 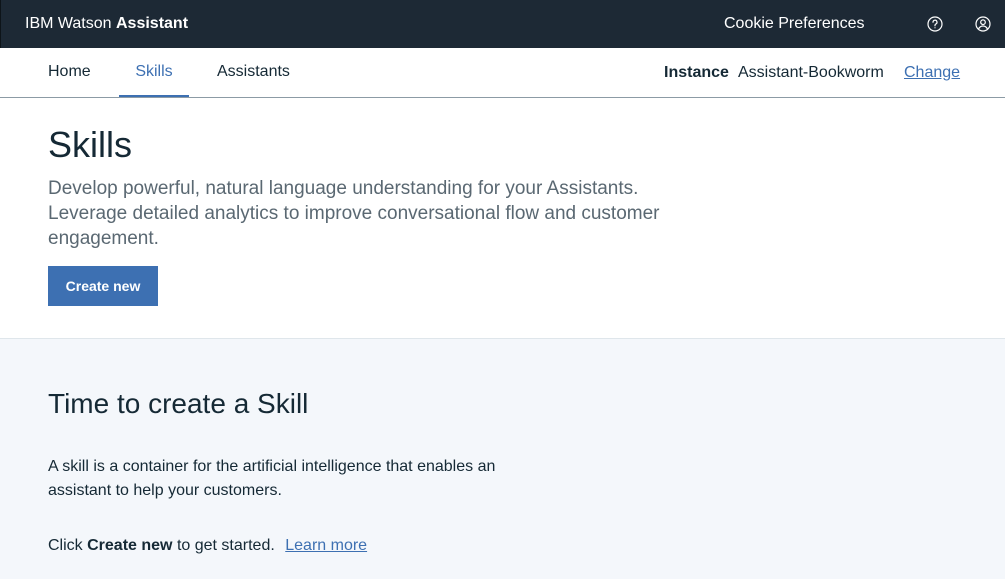 I want to click on tab-assistants: Assistants, so click(x=253, y=72).